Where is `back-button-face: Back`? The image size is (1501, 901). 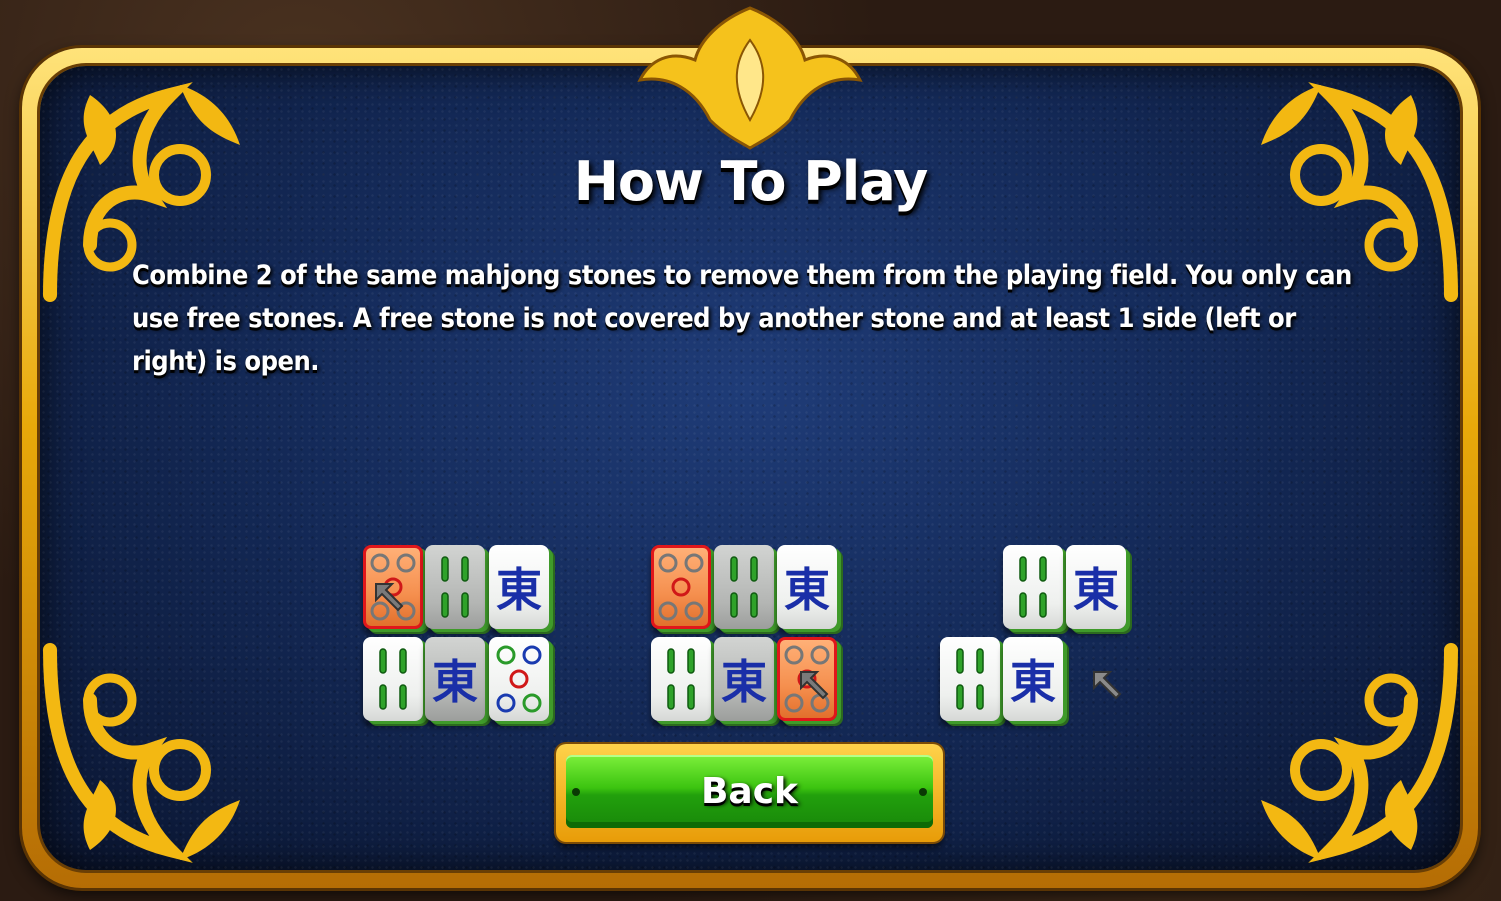
back-button-face: Back is located at coordinates (749, 791).